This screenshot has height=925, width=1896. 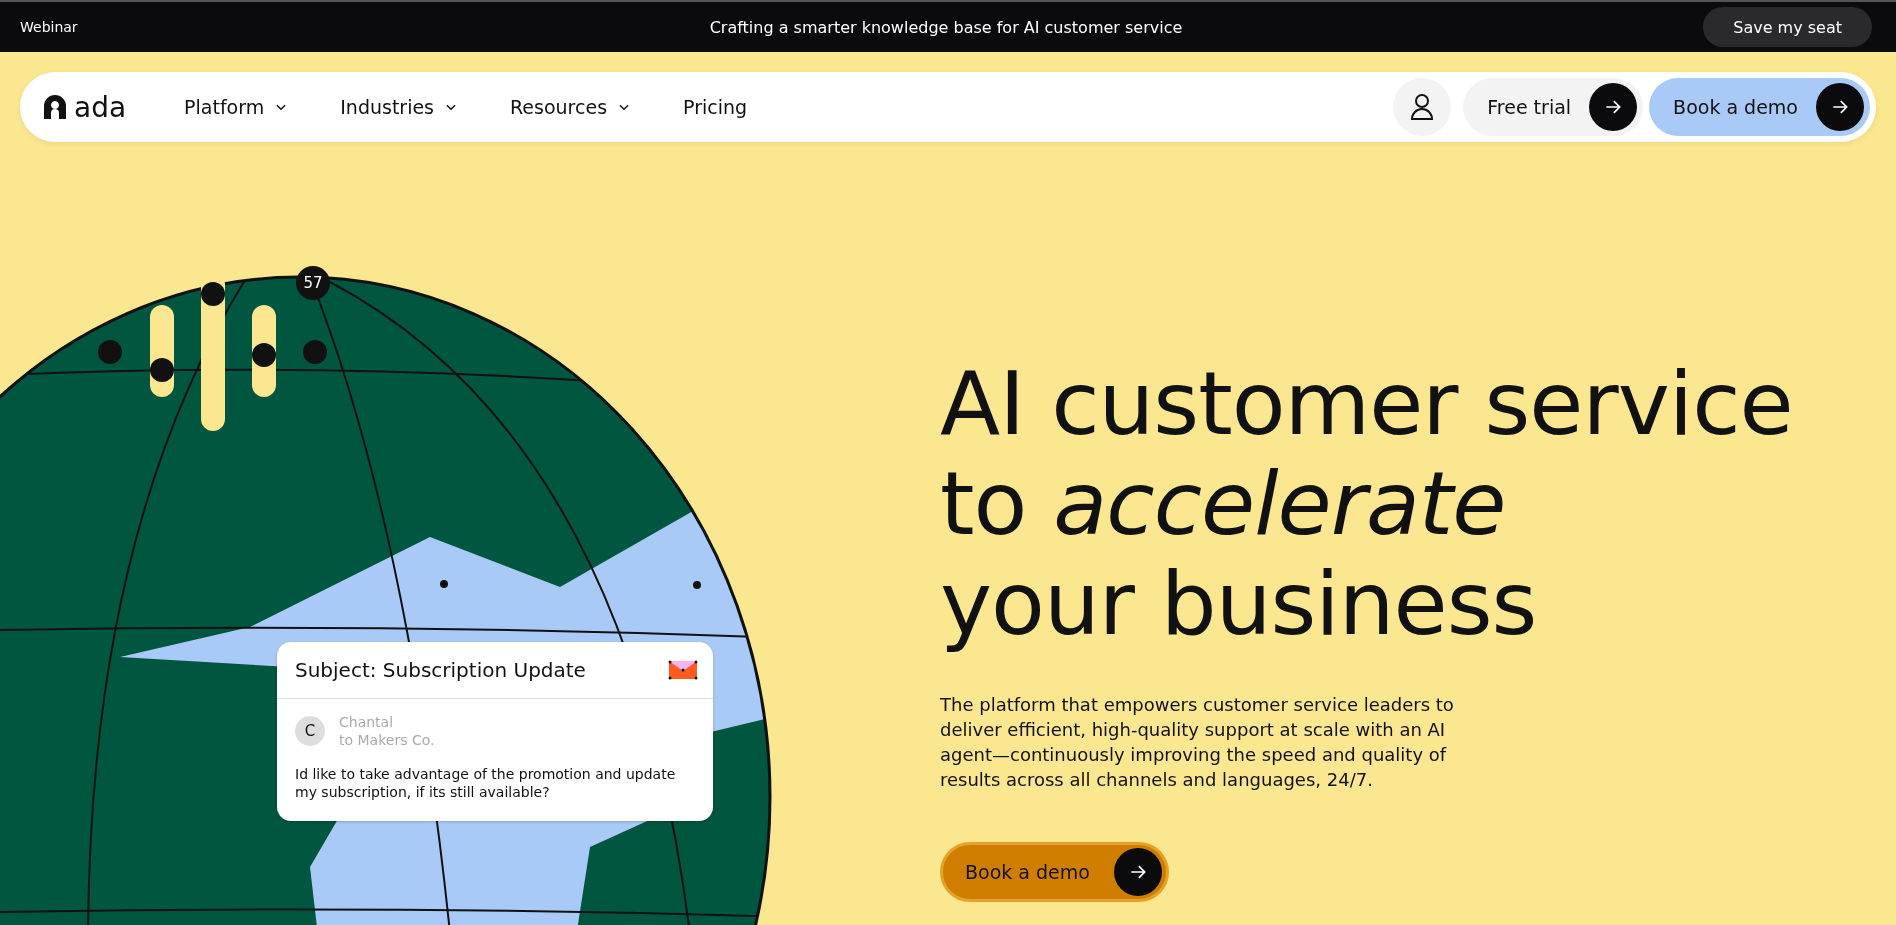 I want to click on count-badge: 57, so click(x=313, y=283).